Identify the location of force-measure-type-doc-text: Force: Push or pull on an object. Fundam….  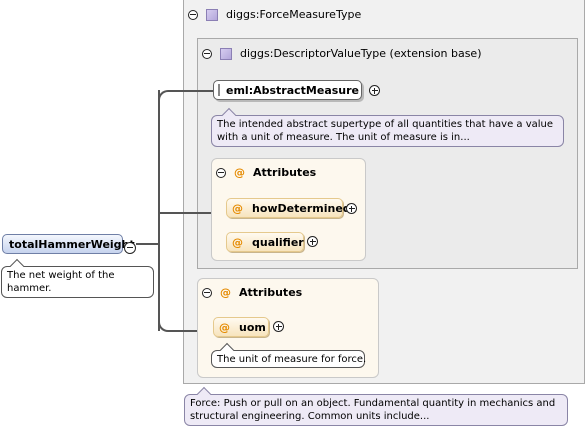
(373, 410).